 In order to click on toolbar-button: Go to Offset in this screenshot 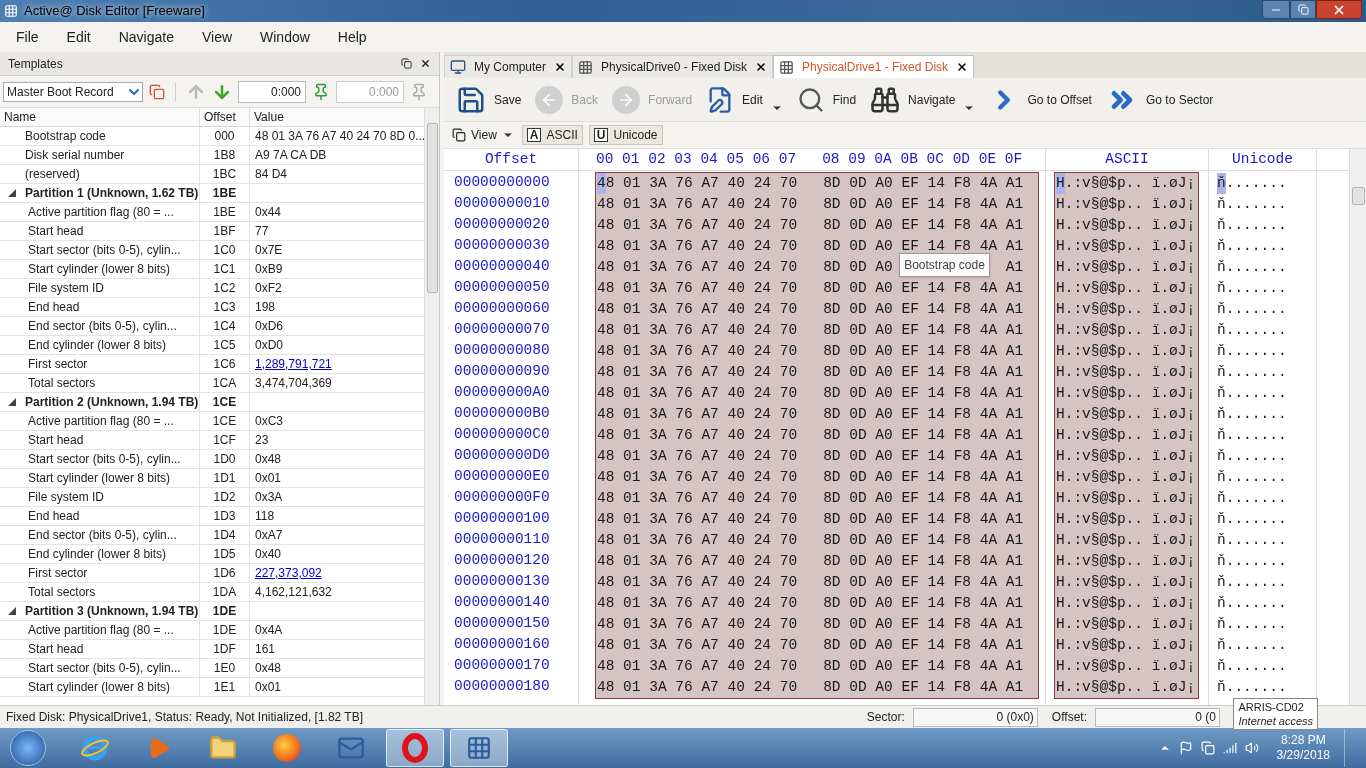, I will do `click(1040, 99)`.